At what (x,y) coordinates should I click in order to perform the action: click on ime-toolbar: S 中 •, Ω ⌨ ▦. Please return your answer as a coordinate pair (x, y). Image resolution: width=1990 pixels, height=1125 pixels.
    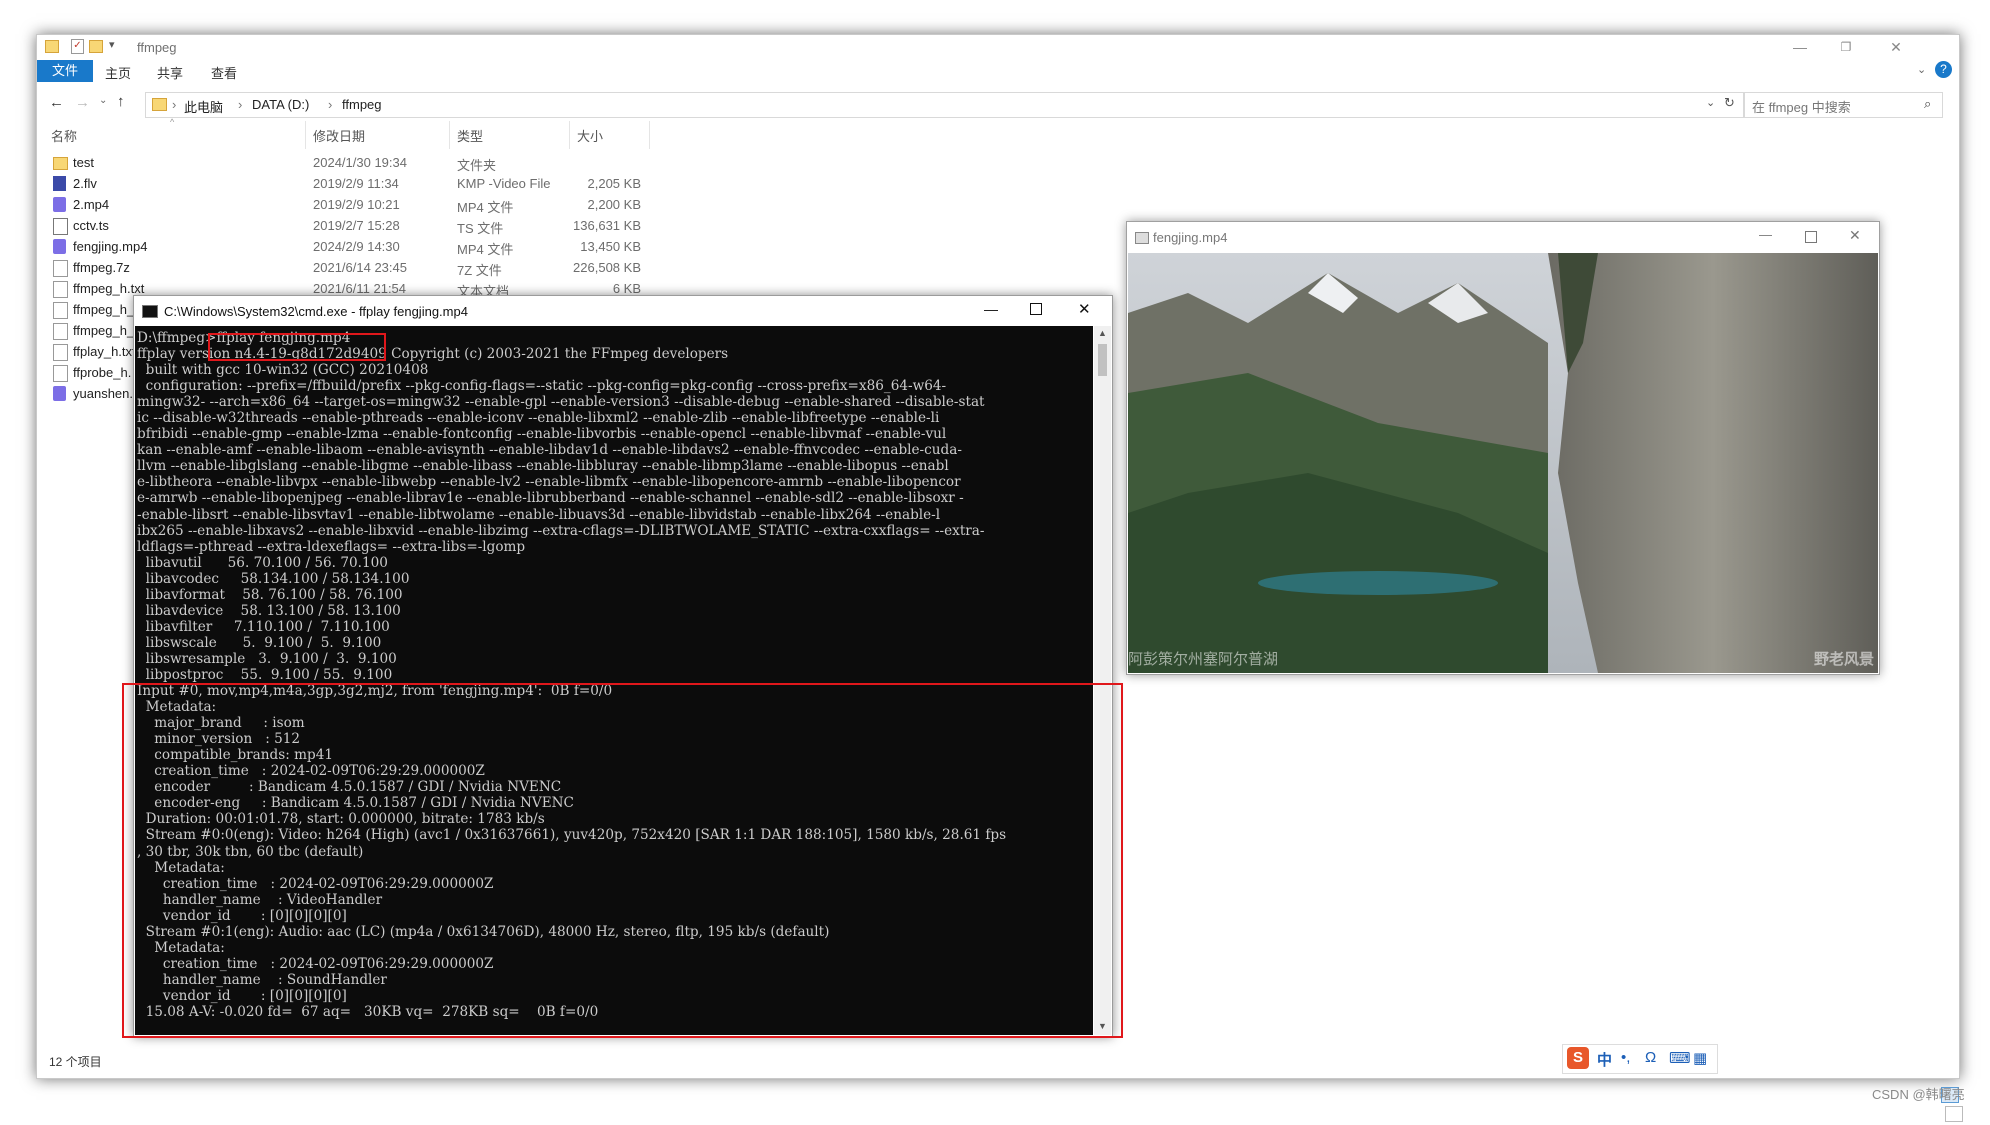
    Looking at the image, I should click on (1640, 1059).